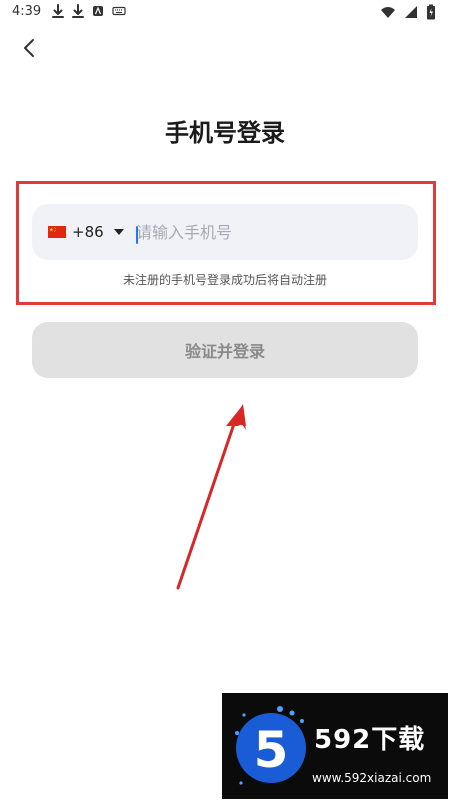 Image resolution: width=450 pixels, height=800 pixels. Describe the element at coordinates (431, 12) in the screenshot. I see `battery-icon` at that location.